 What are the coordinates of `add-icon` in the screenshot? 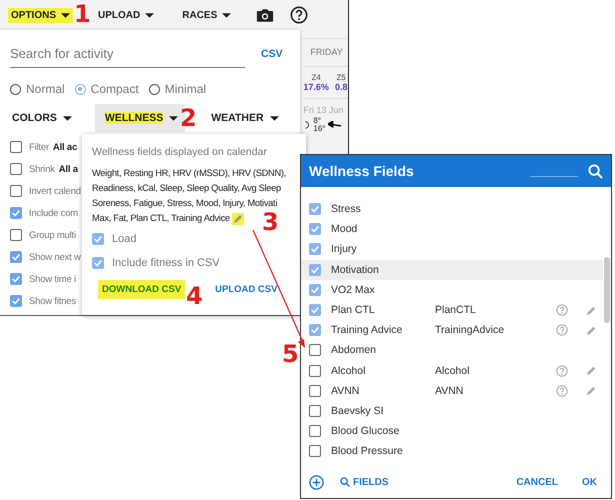 It's located at (316, 482).